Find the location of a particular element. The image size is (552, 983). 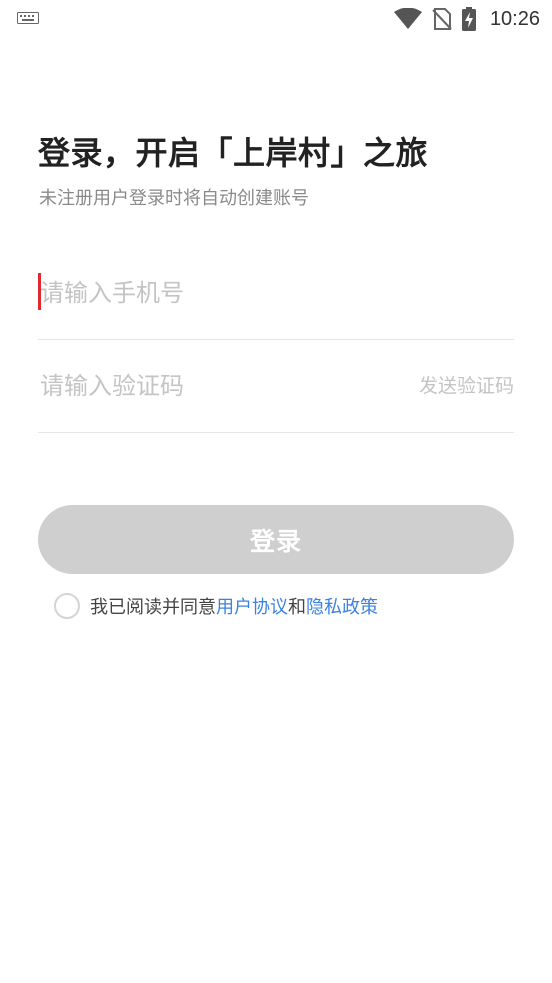

privacy-policy-link: 隐私政策 is located at coordinates (342, 606).